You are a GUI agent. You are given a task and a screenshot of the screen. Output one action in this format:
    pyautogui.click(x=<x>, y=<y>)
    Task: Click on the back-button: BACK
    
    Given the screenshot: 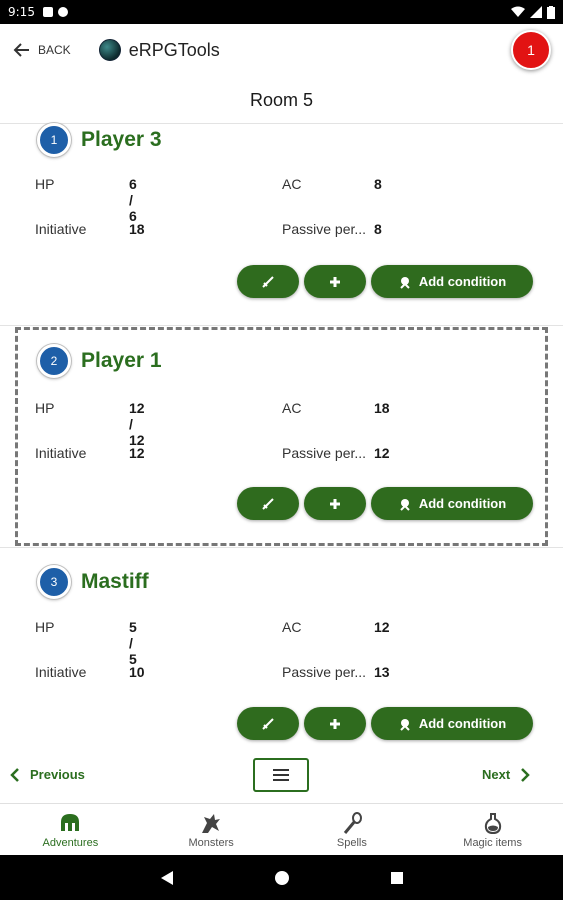 What is the action you would take?
    pyautogui.click(x=41, y=50)
    